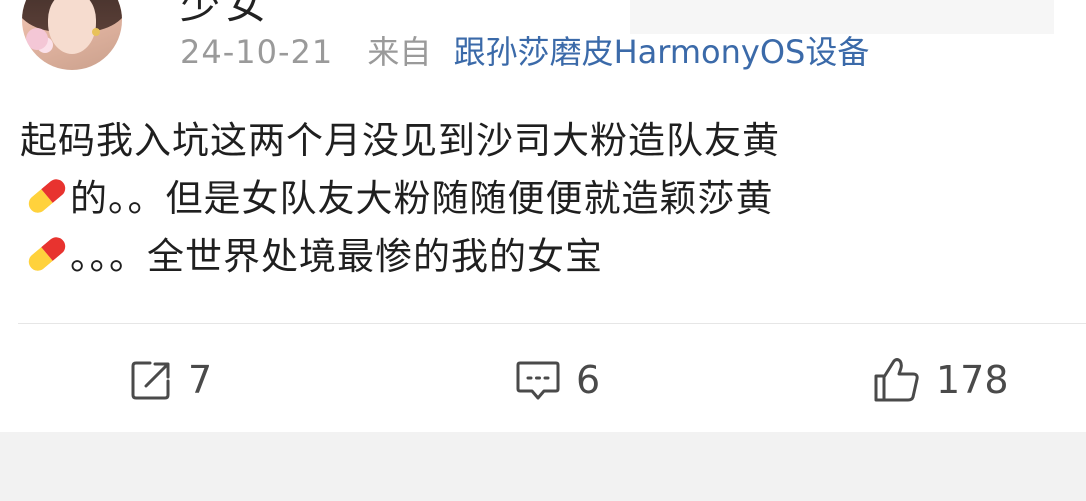  I want to click on comment-icon, so click(538, 380).